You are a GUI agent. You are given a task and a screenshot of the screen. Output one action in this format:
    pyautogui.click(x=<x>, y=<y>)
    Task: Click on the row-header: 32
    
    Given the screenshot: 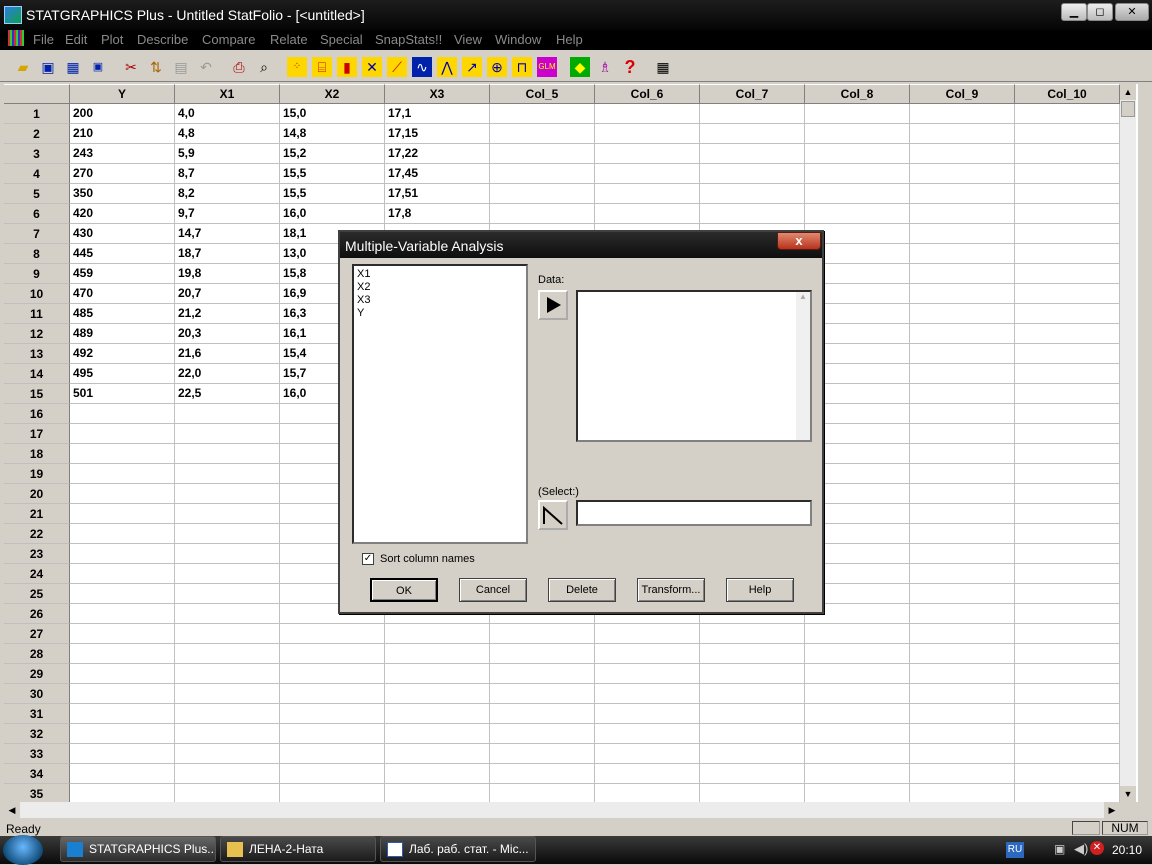 What is the action you would take?
    pyautogui.click(x=37, y=734)
    